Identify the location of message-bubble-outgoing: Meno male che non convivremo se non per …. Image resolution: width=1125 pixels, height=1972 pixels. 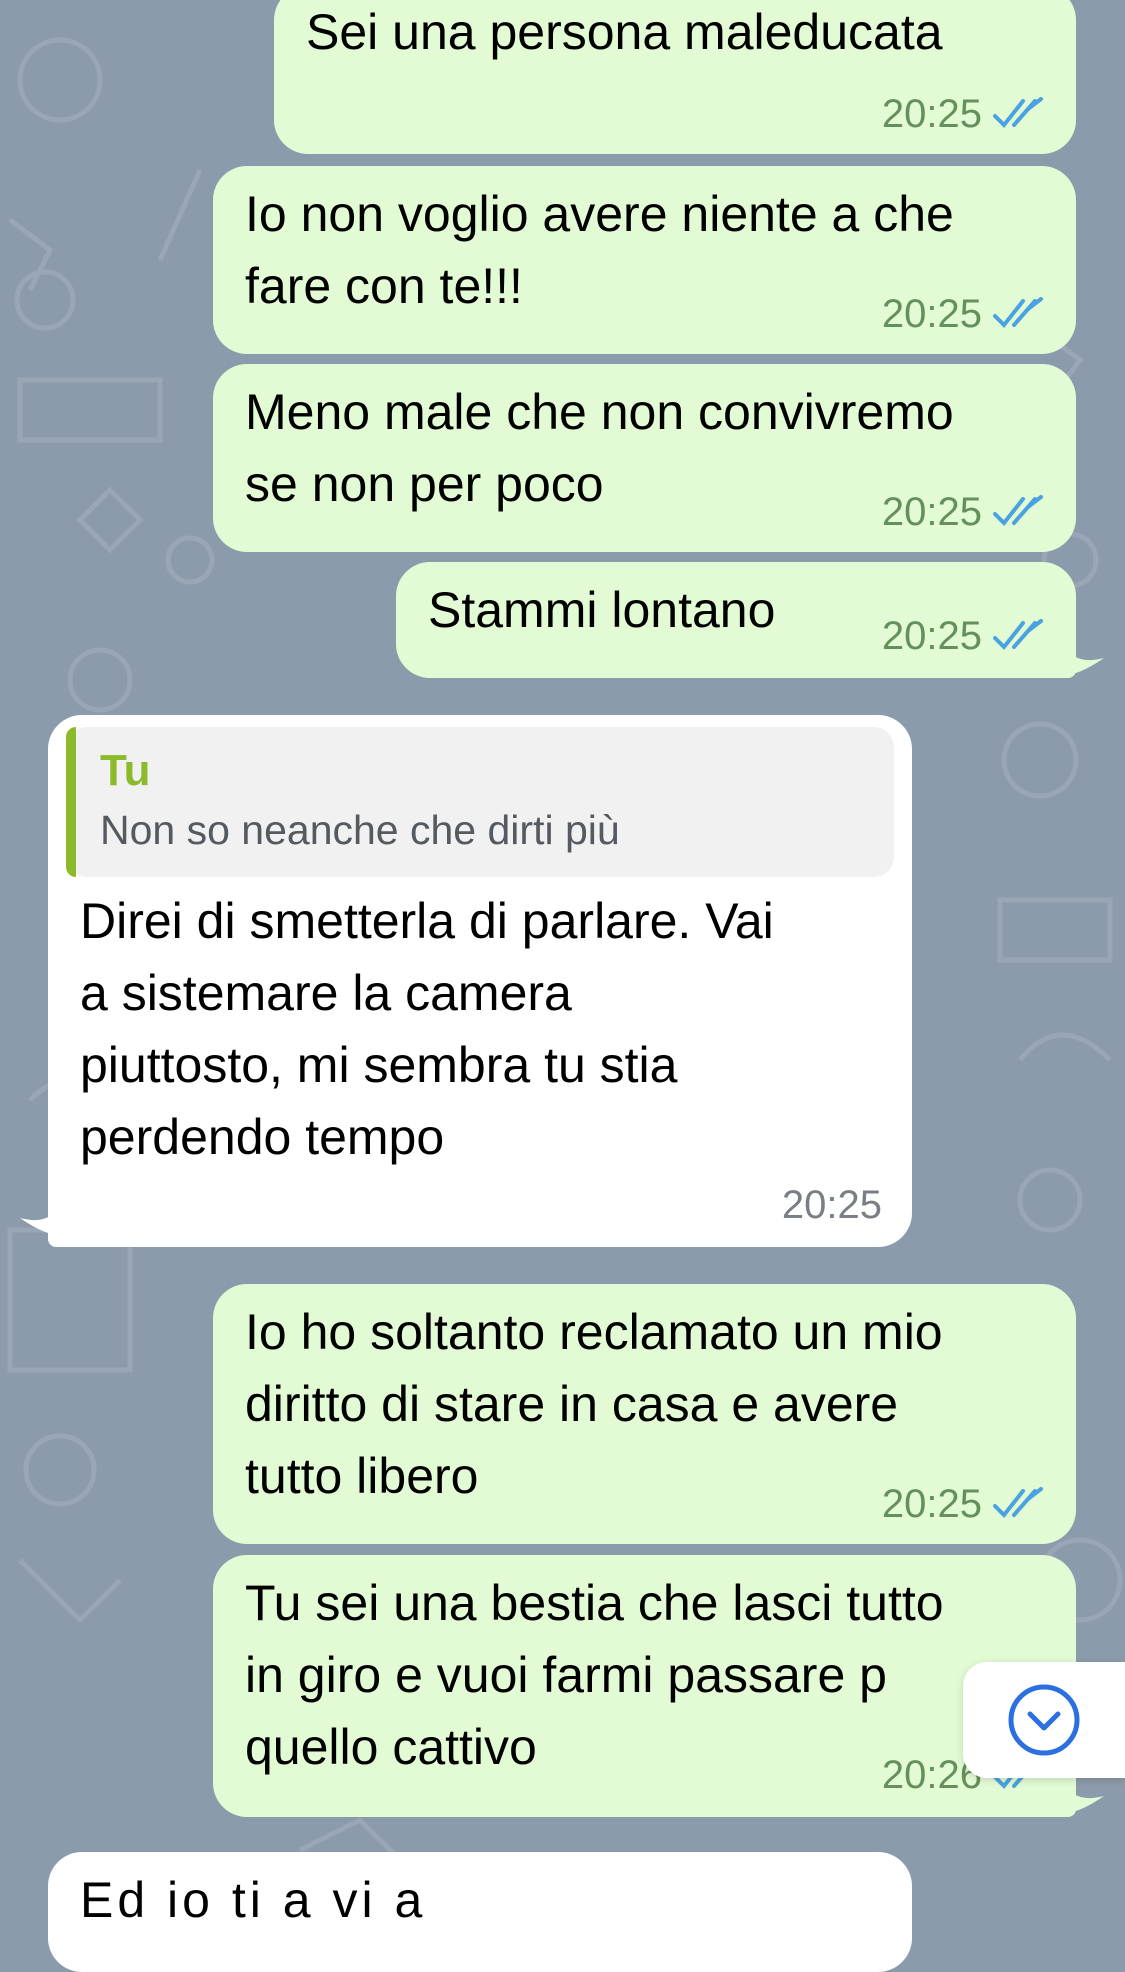
(644, 458).